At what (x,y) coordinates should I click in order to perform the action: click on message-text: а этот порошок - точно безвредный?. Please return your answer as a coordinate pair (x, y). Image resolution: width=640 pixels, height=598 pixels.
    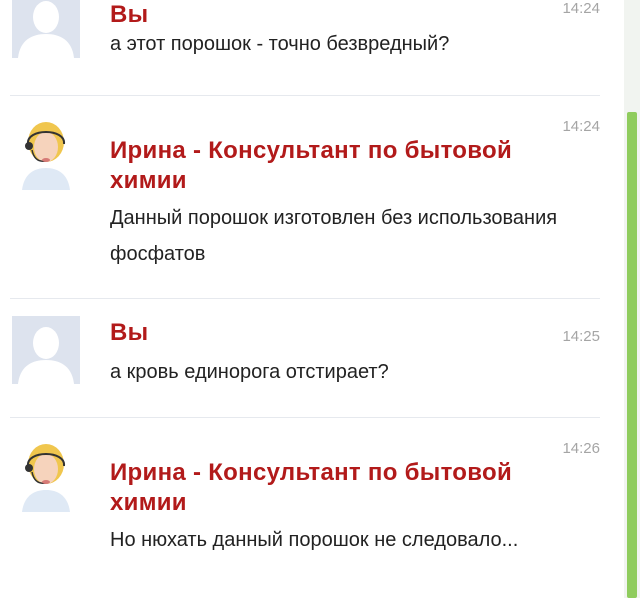
    Looking at the image, I should click on (280, 44).